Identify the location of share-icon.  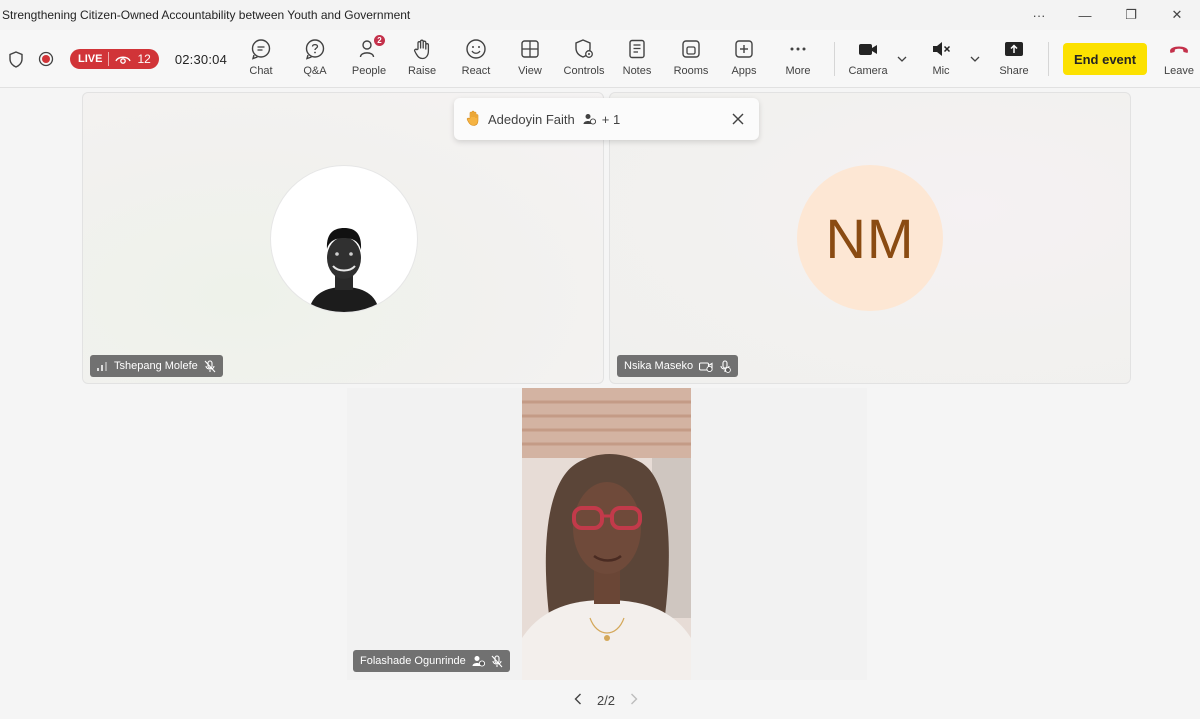
(1014, 49).